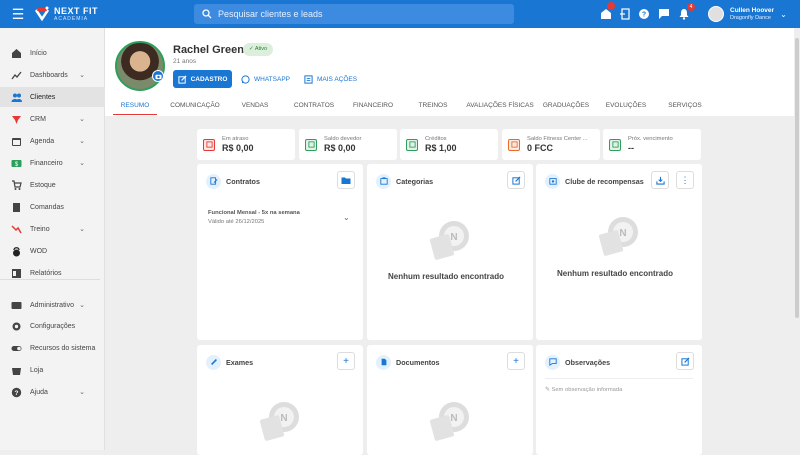  Describe the element at coordinates (346, 361) in the screenshot. I see `add-exame-button: +` at that location.